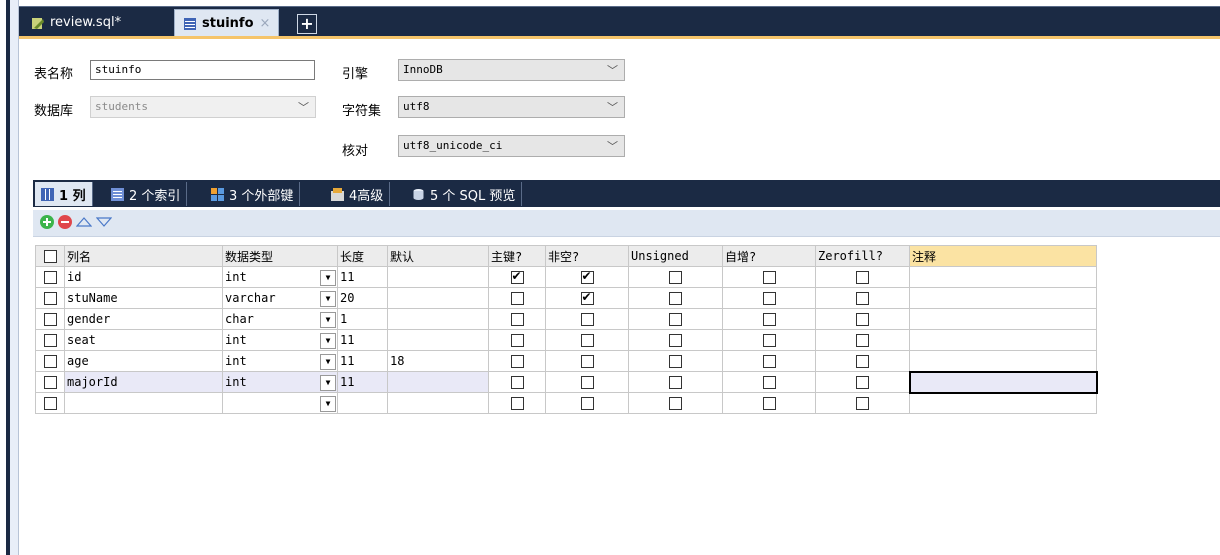  I want to click on tab-indexes: 2 个索引, so click(146, 194).